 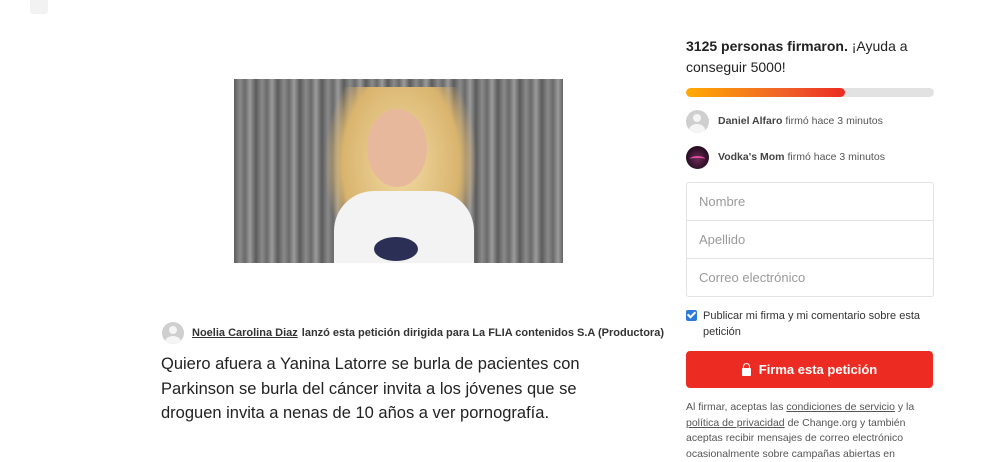 I want to click on recent-signer: Vodka's Mom firmó hace 3 minutos, so click(x=810, y=157).